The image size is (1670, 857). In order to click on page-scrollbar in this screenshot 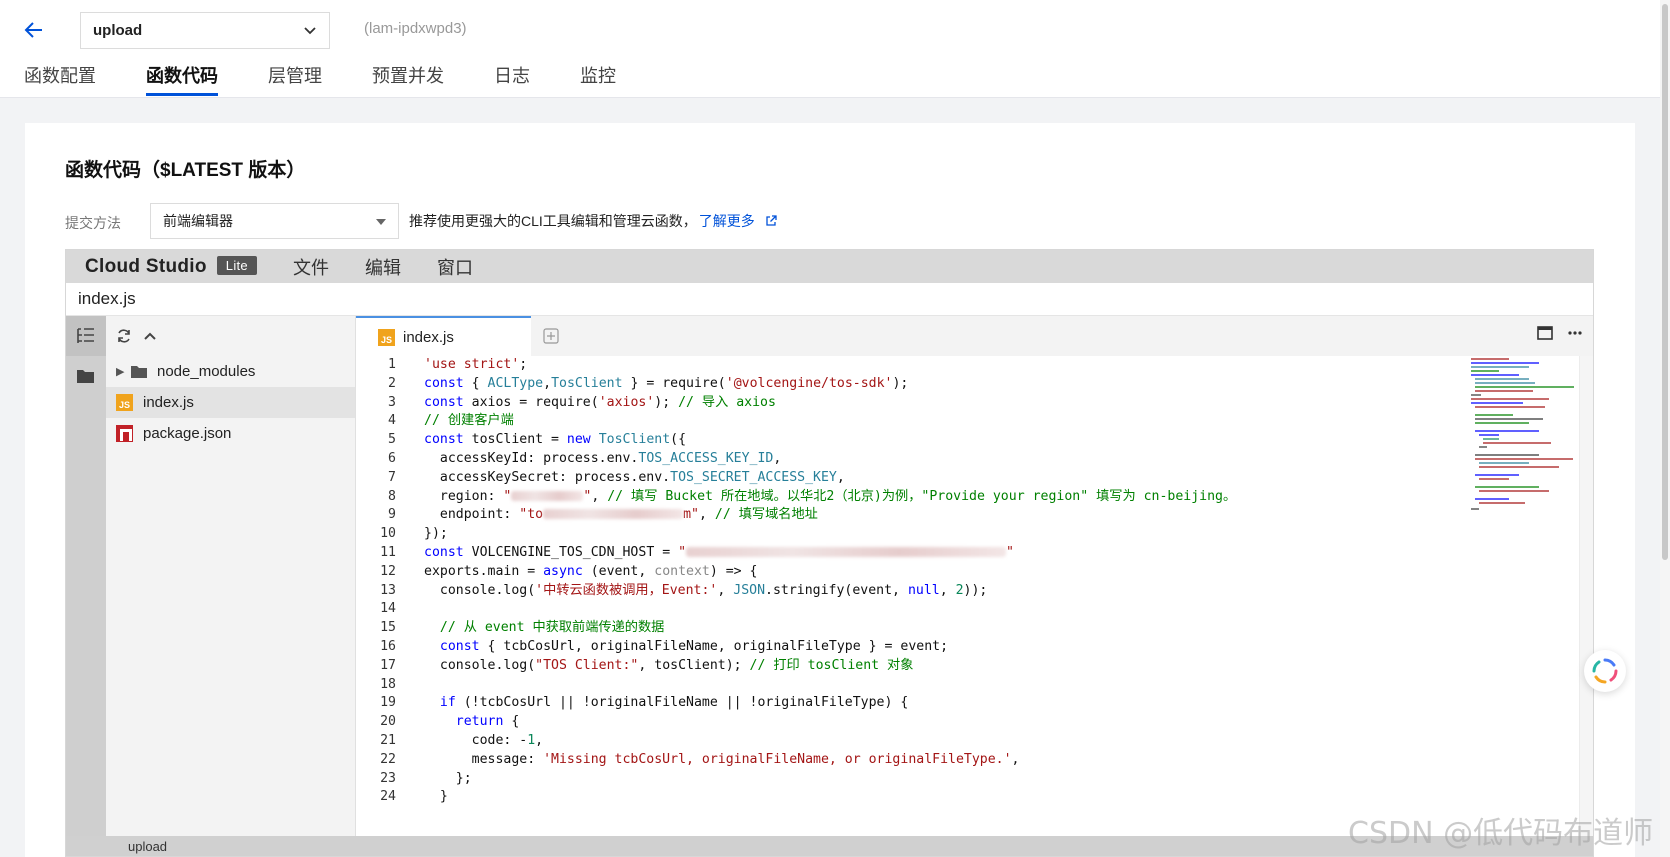, I will do `click(1665, 428)`.